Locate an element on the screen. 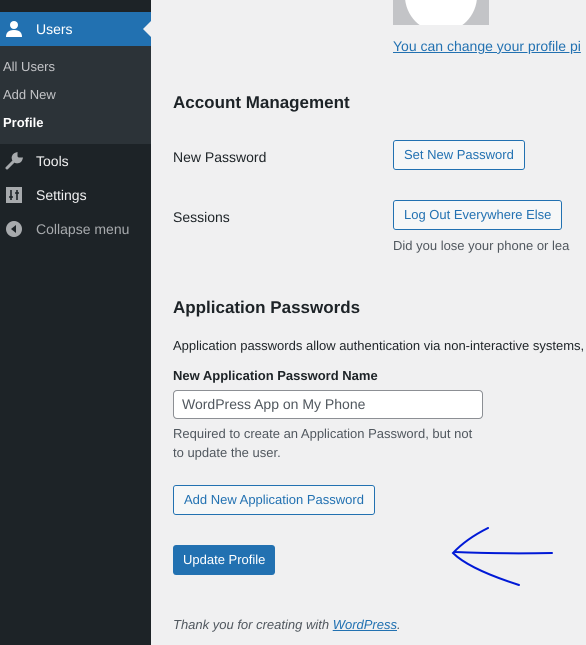 The image size is (586, 645). field-label: New Password is located at coordinates (220, 157).